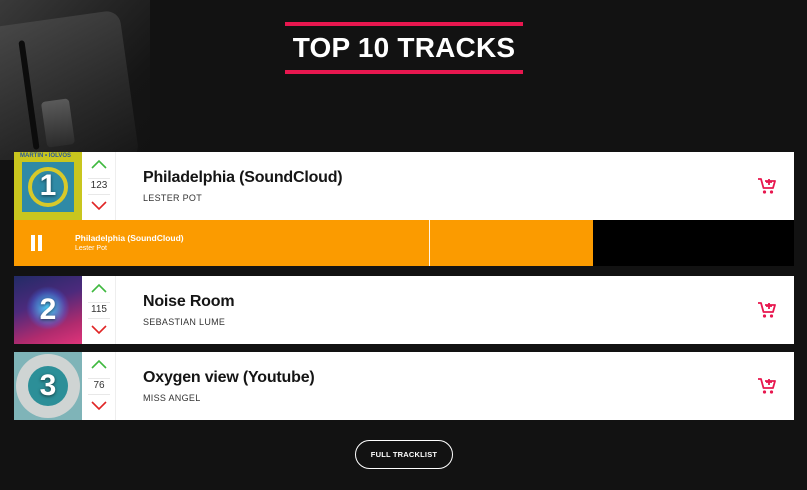 The width and height of the screenshot is (807, 490). I want to click on album-cover: 3, so click(48, 386).